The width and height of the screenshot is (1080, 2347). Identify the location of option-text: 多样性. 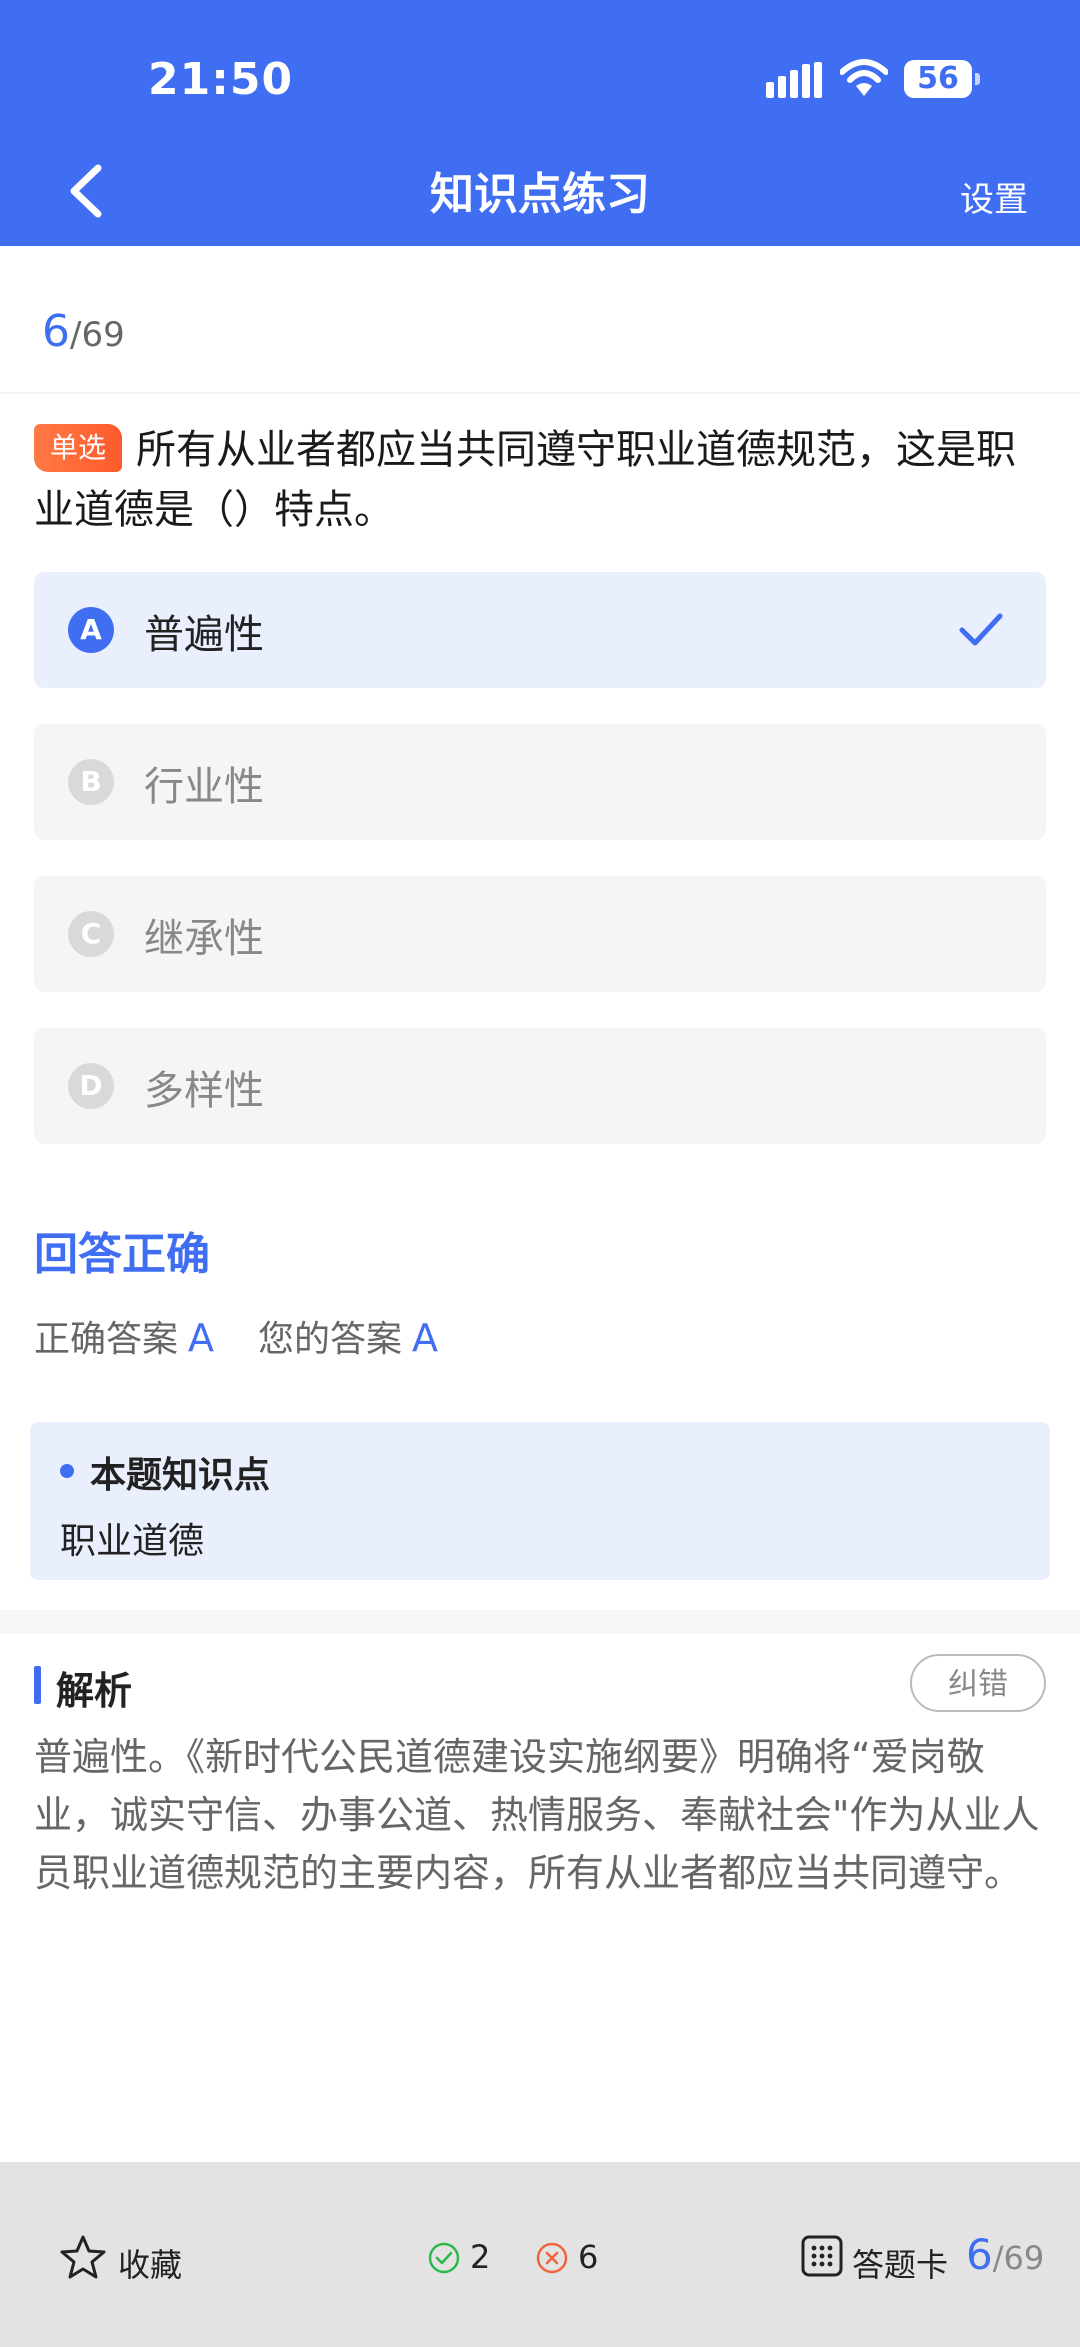
(204, 1091).